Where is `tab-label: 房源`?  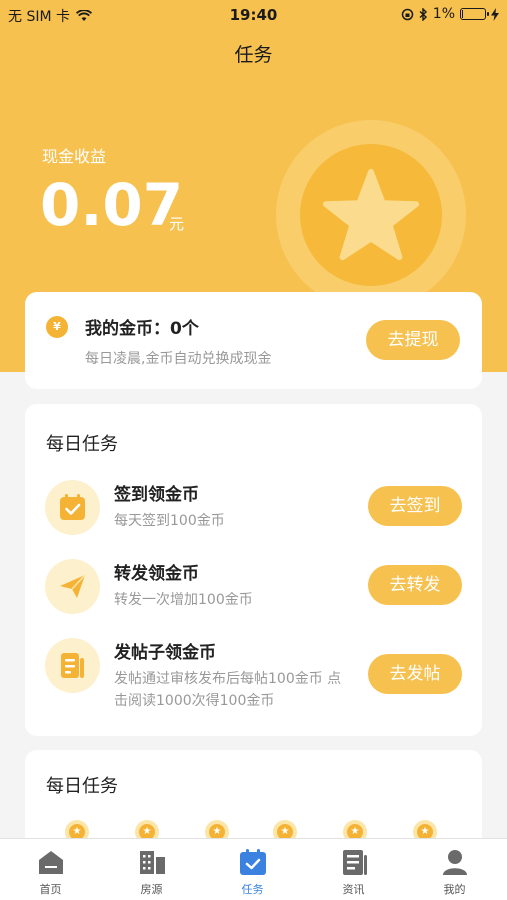 tab-label: 房源 is located at coordinates (151, 889).